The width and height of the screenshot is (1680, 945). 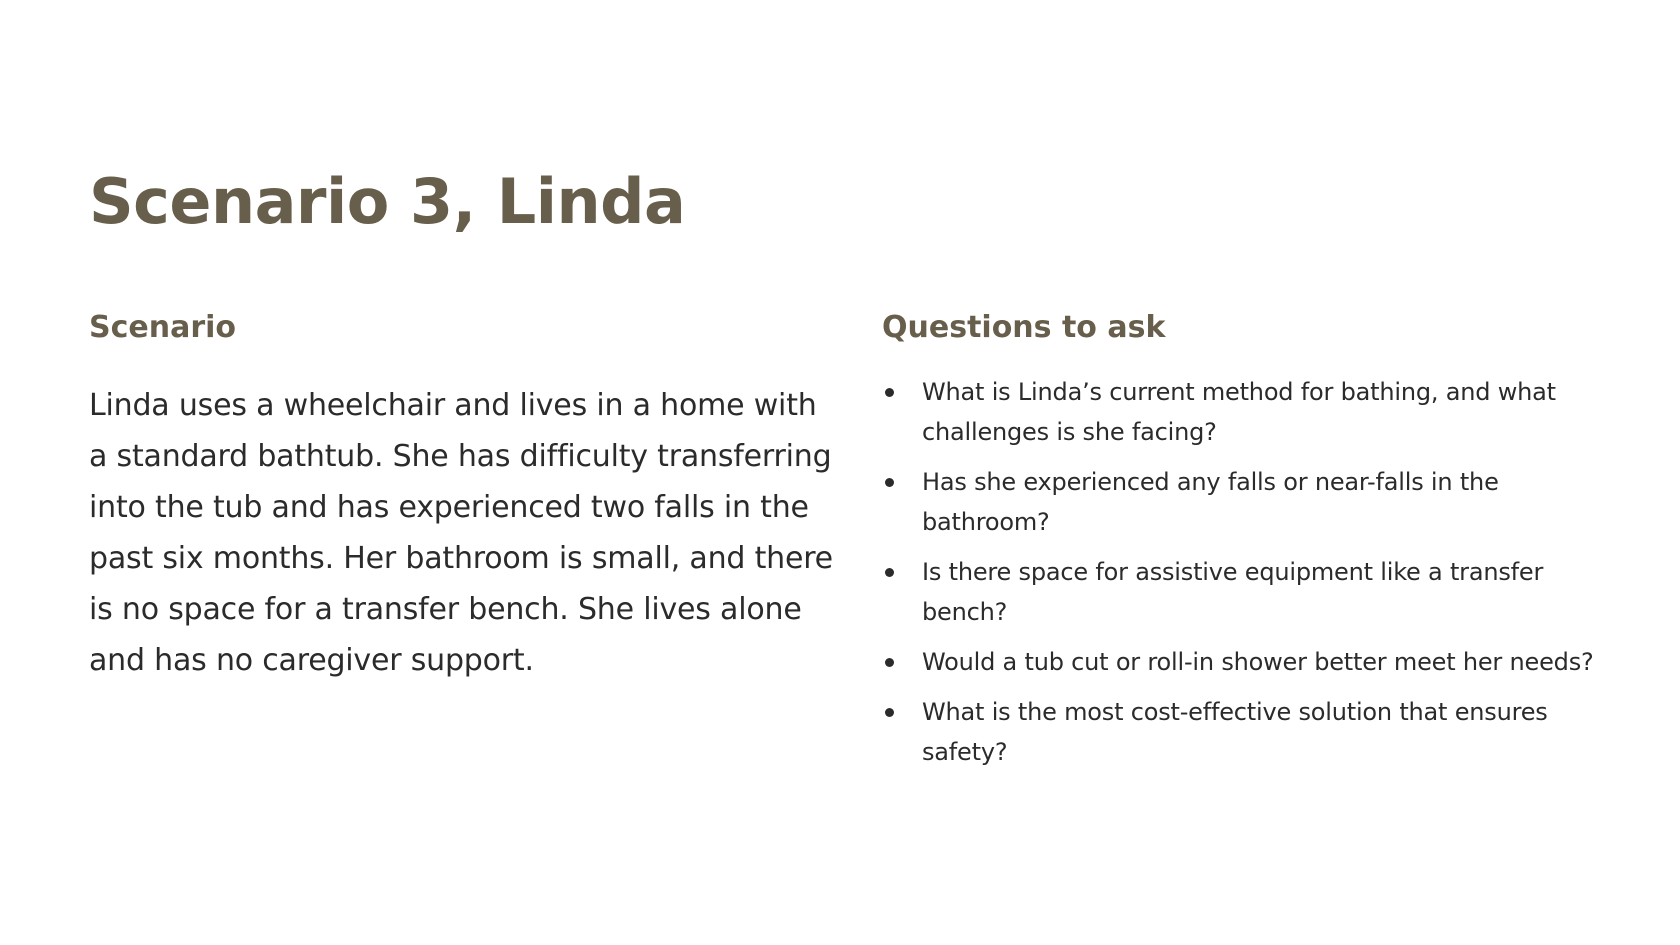 What do you see at coordinates (387, 201) in the screenshot?
I see `slide-title: Scenario 3, Linda` at bounding box center [387, 201].